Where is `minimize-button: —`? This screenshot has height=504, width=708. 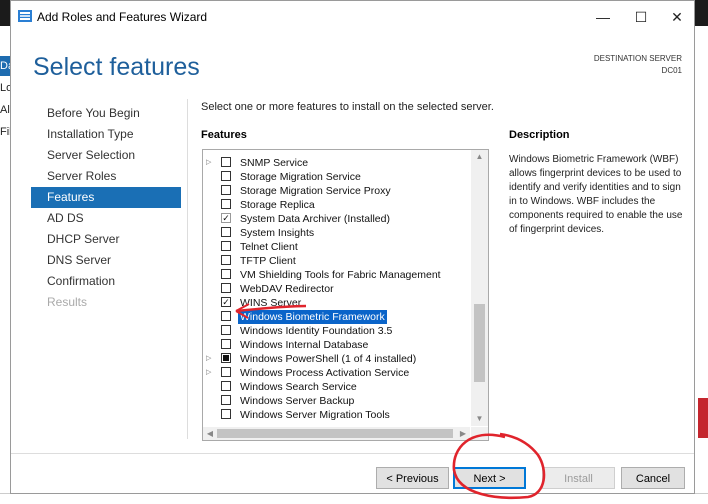 minimize-button: — is located at coordinates (603, 17).